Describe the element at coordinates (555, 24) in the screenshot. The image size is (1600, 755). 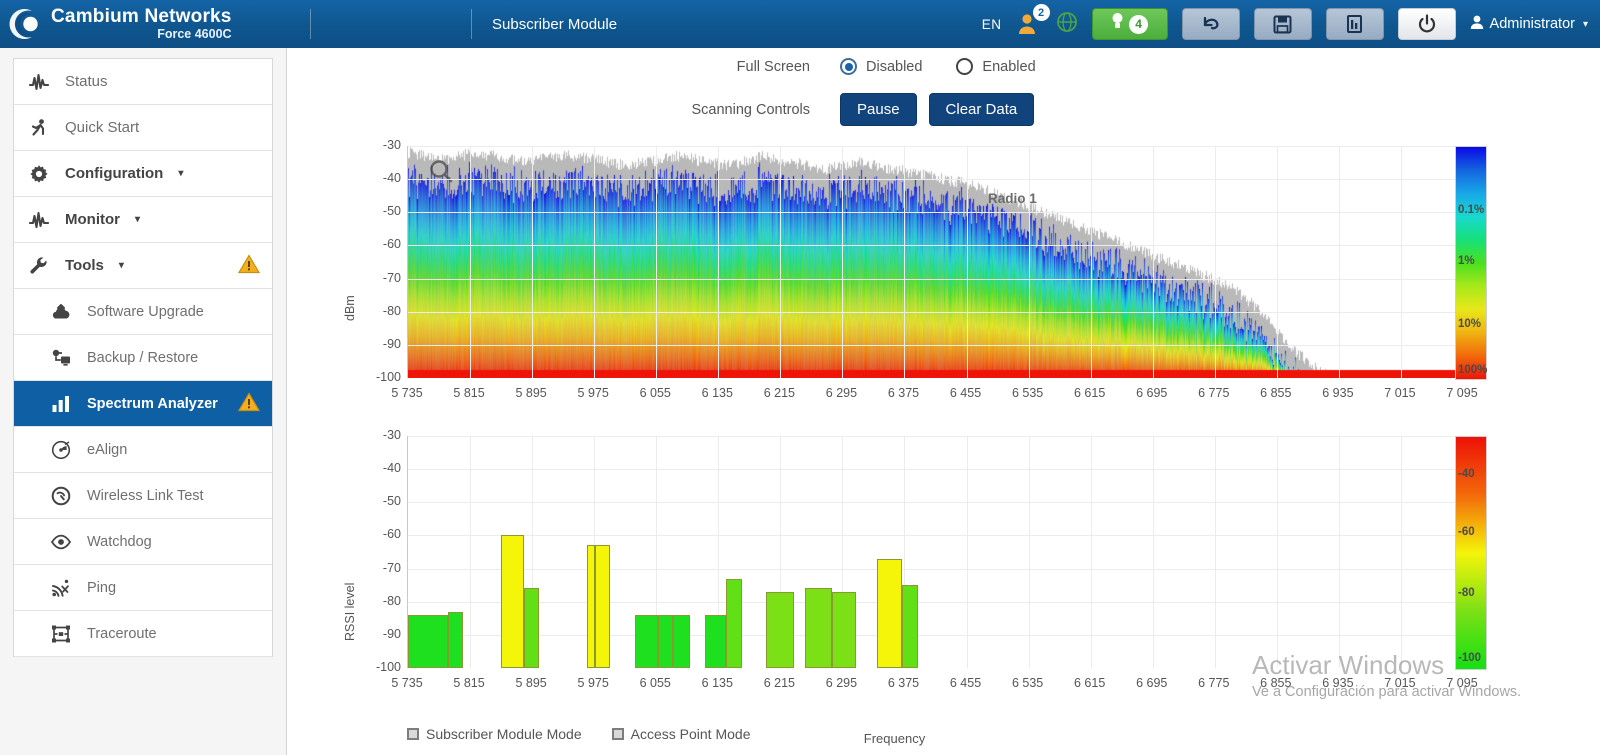
I see `page-title: Subscriber Module` at that location.